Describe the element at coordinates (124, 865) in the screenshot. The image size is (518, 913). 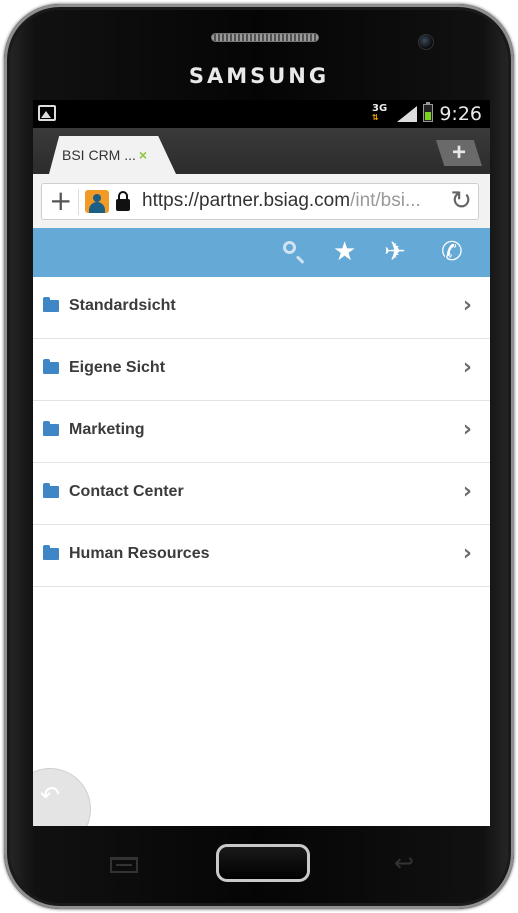
I see `menu-key-icon` at that location.